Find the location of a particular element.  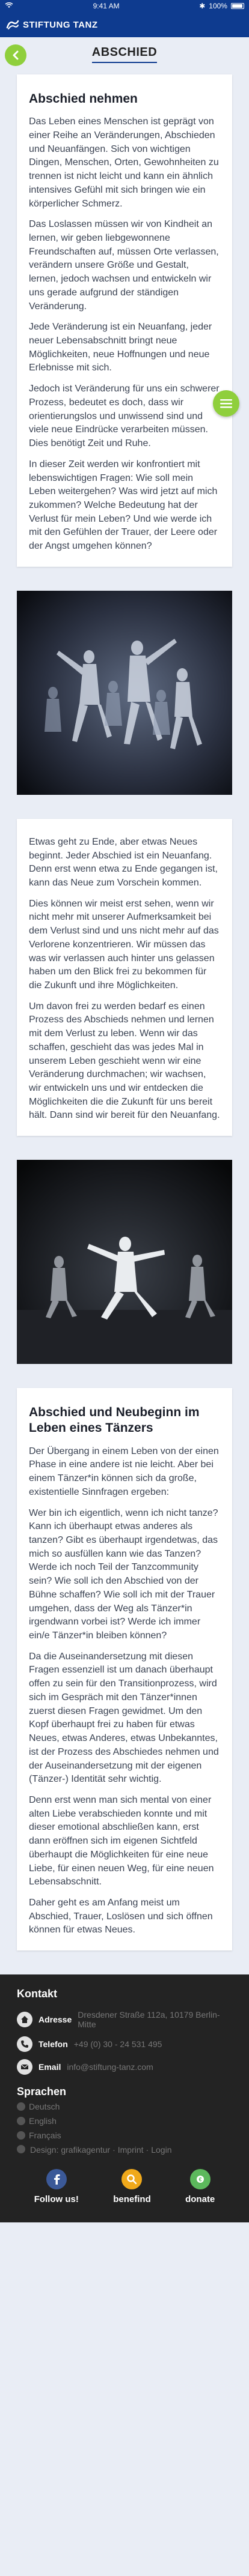

social-links: Follow us! benefind € donate is located at coordinates (124, 2186).